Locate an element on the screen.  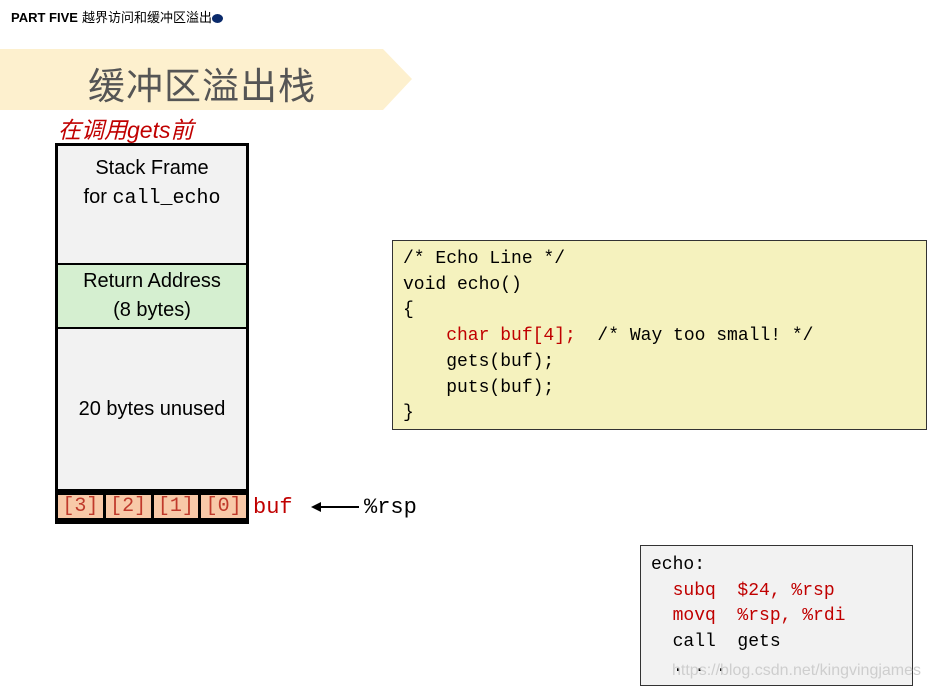
buf-label: buf is located at coordinates (273, 507).